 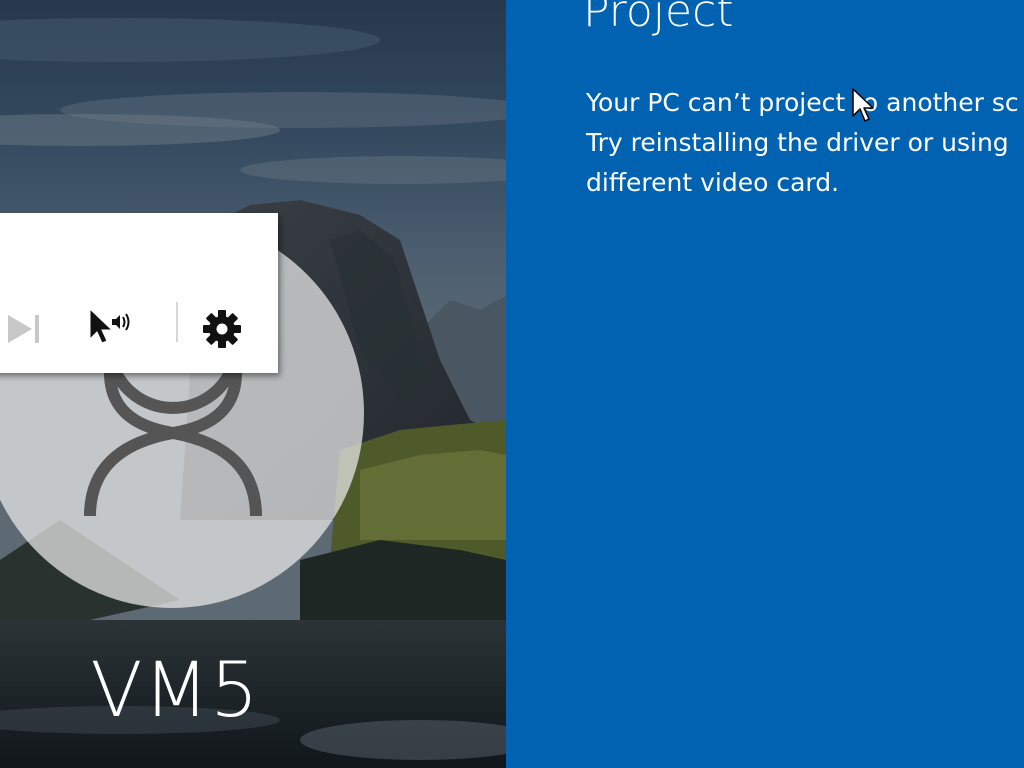 I want to click on message-line: Try reinstalling the driver or using, so click(x=797, y=142).